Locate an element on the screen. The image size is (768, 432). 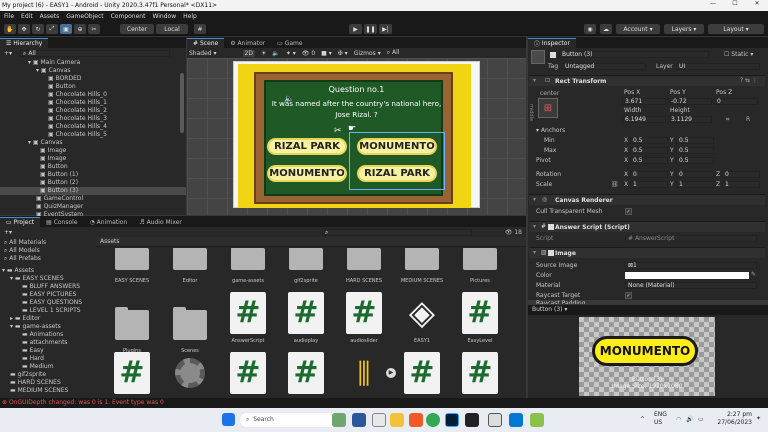
anchor-preset-icon: ⊞ is located at coordinates (548, 108).